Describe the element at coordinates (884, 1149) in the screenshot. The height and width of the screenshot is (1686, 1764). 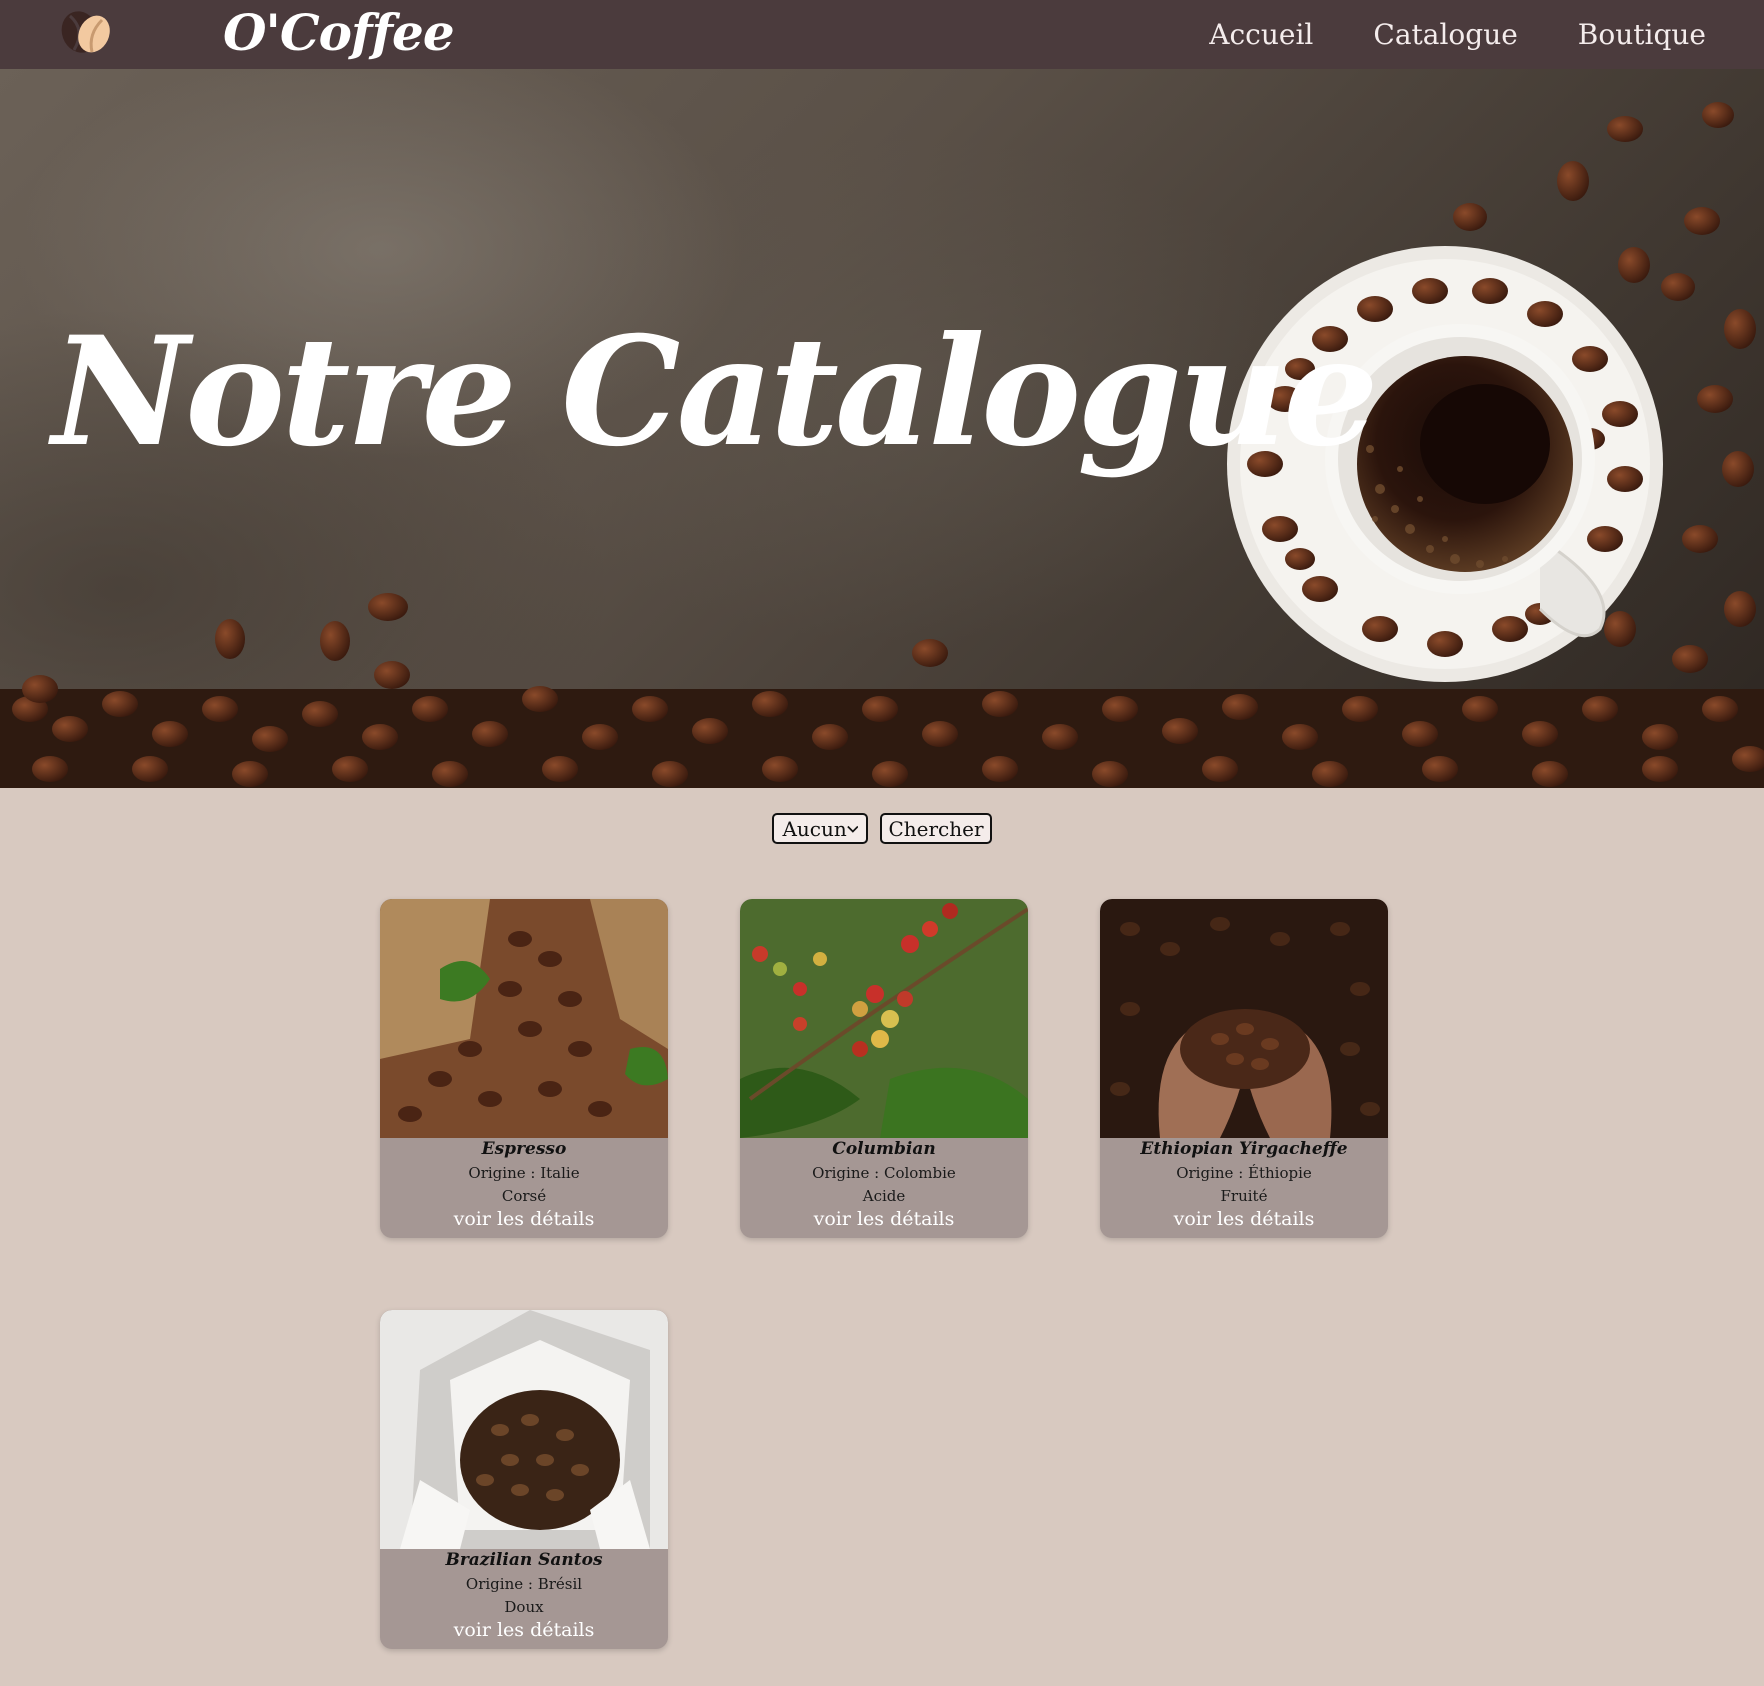
I see `product-name: Columbian` at that location.